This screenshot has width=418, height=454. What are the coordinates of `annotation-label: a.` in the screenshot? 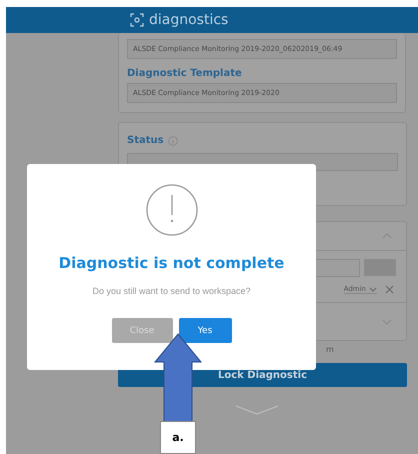 It's located at (178, 437).